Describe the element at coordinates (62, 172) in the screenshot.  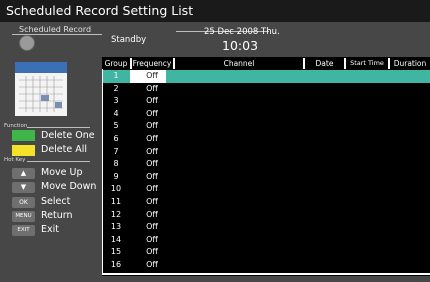
I see `move-up-label: Move Up` at that location.